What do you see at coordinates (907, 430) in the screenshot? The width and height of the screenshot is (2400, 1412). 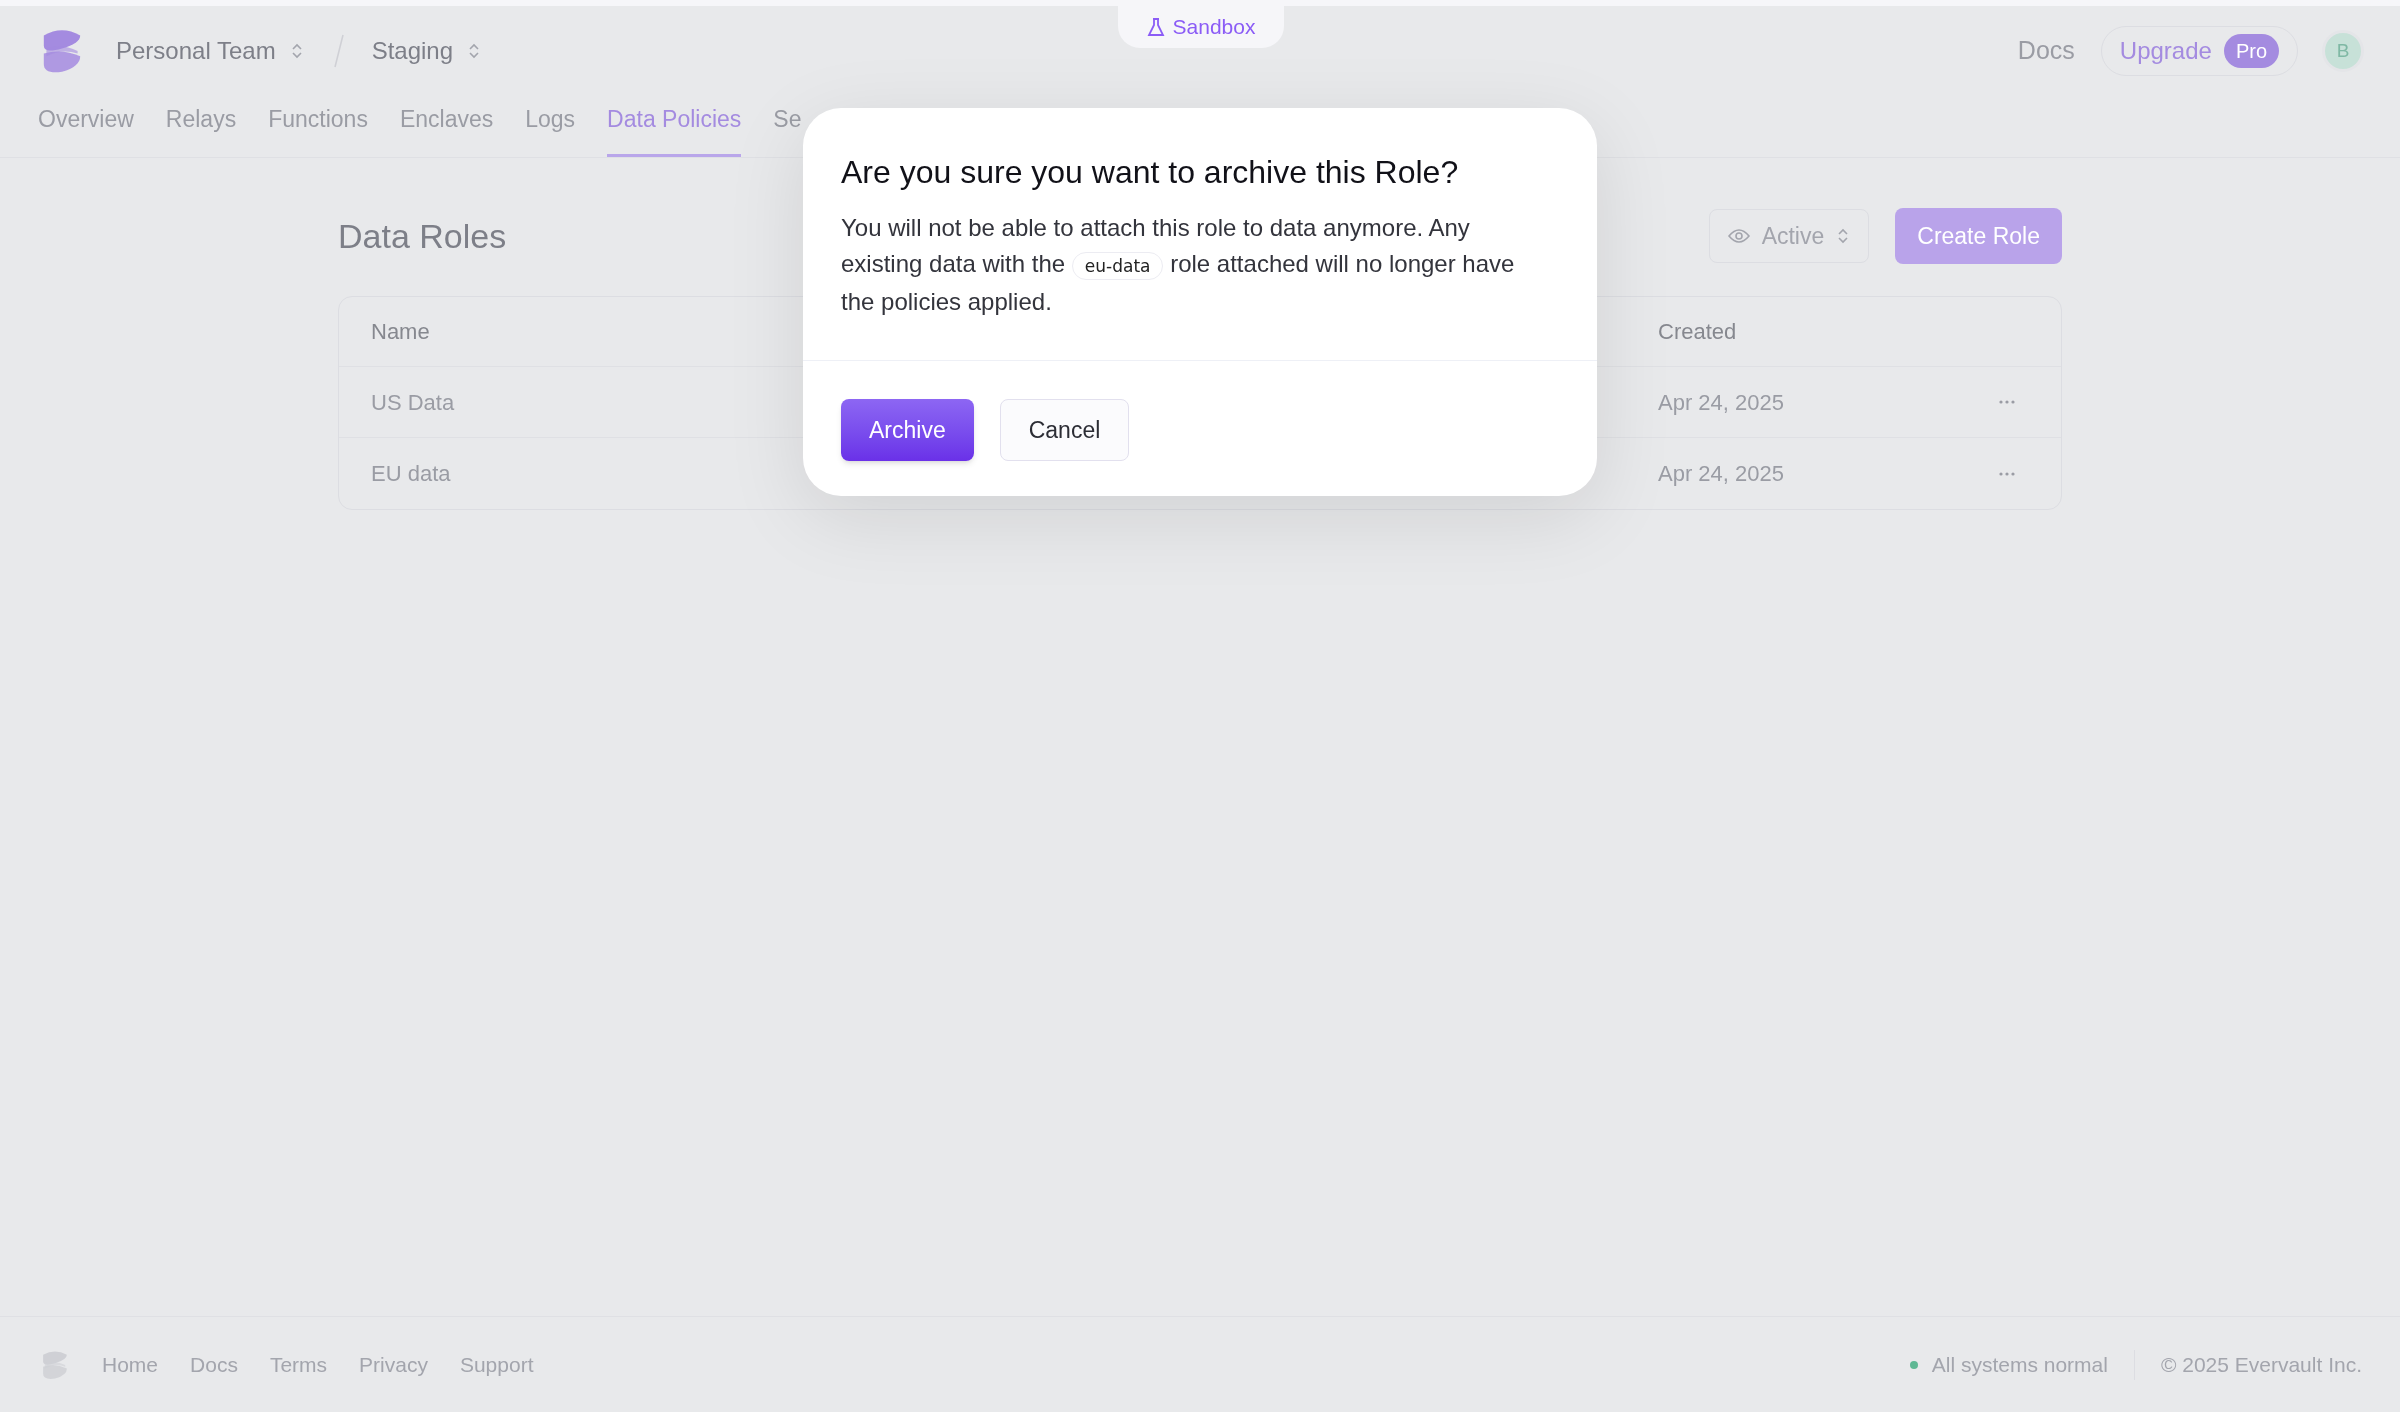 I see `archive-button: Archive` at bounding box center [907, 430].